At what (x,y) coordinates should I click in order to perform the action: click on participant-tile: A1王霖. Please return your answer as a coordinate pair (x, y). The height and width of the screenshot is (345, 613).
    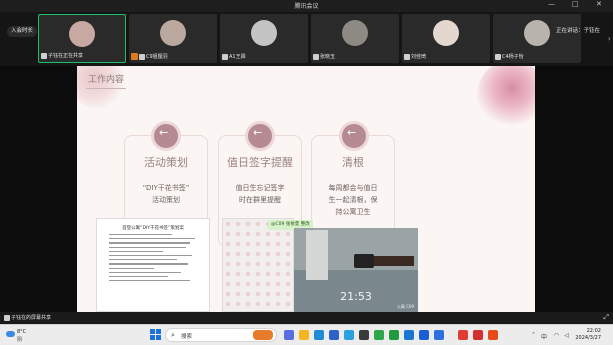
    Looking at the image, I should click on (264, 38).